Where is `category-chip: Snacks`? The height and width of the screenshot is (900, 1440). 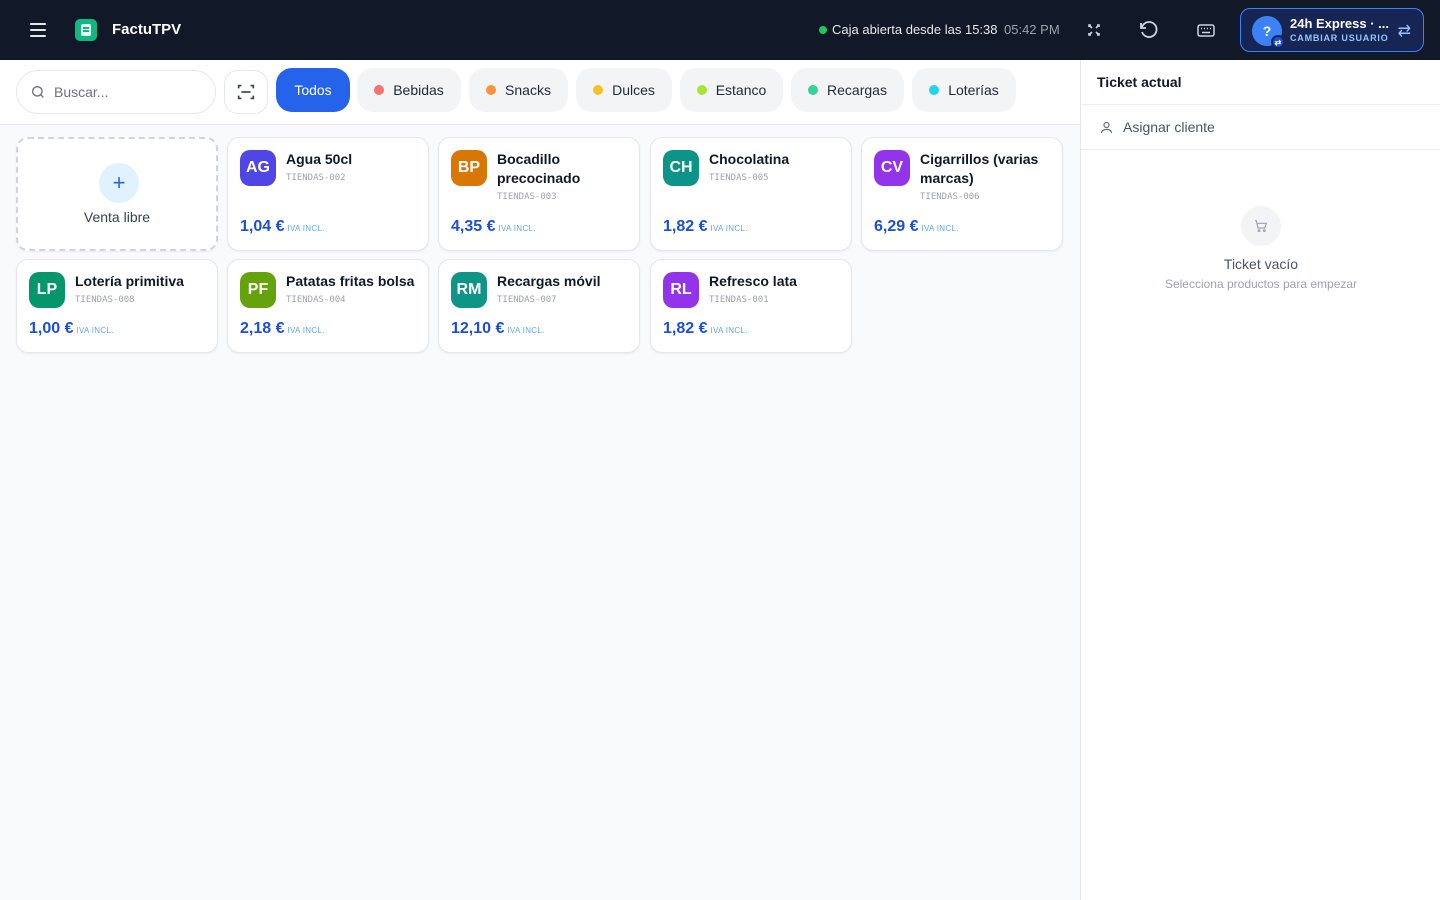 category-chip: Snacks is located at coordinates (518, 90).